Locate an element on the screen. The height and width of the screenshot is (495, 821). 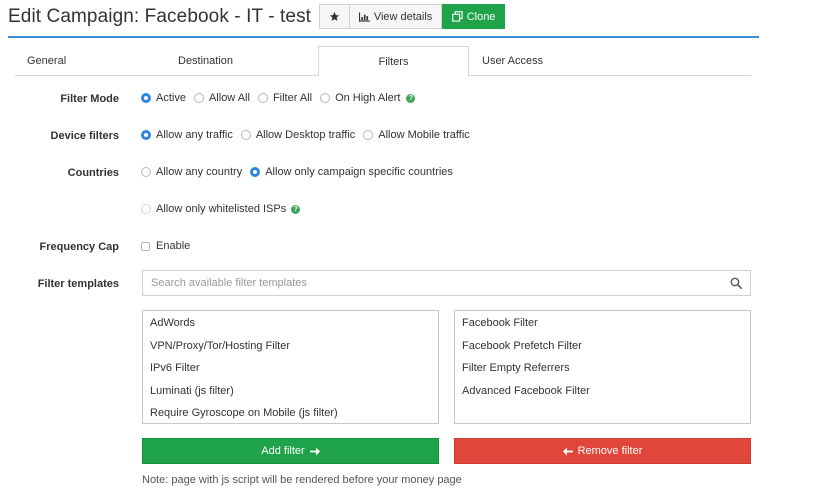
filter-mode-allow-all: Allow All is located at coordinates (221, 98).